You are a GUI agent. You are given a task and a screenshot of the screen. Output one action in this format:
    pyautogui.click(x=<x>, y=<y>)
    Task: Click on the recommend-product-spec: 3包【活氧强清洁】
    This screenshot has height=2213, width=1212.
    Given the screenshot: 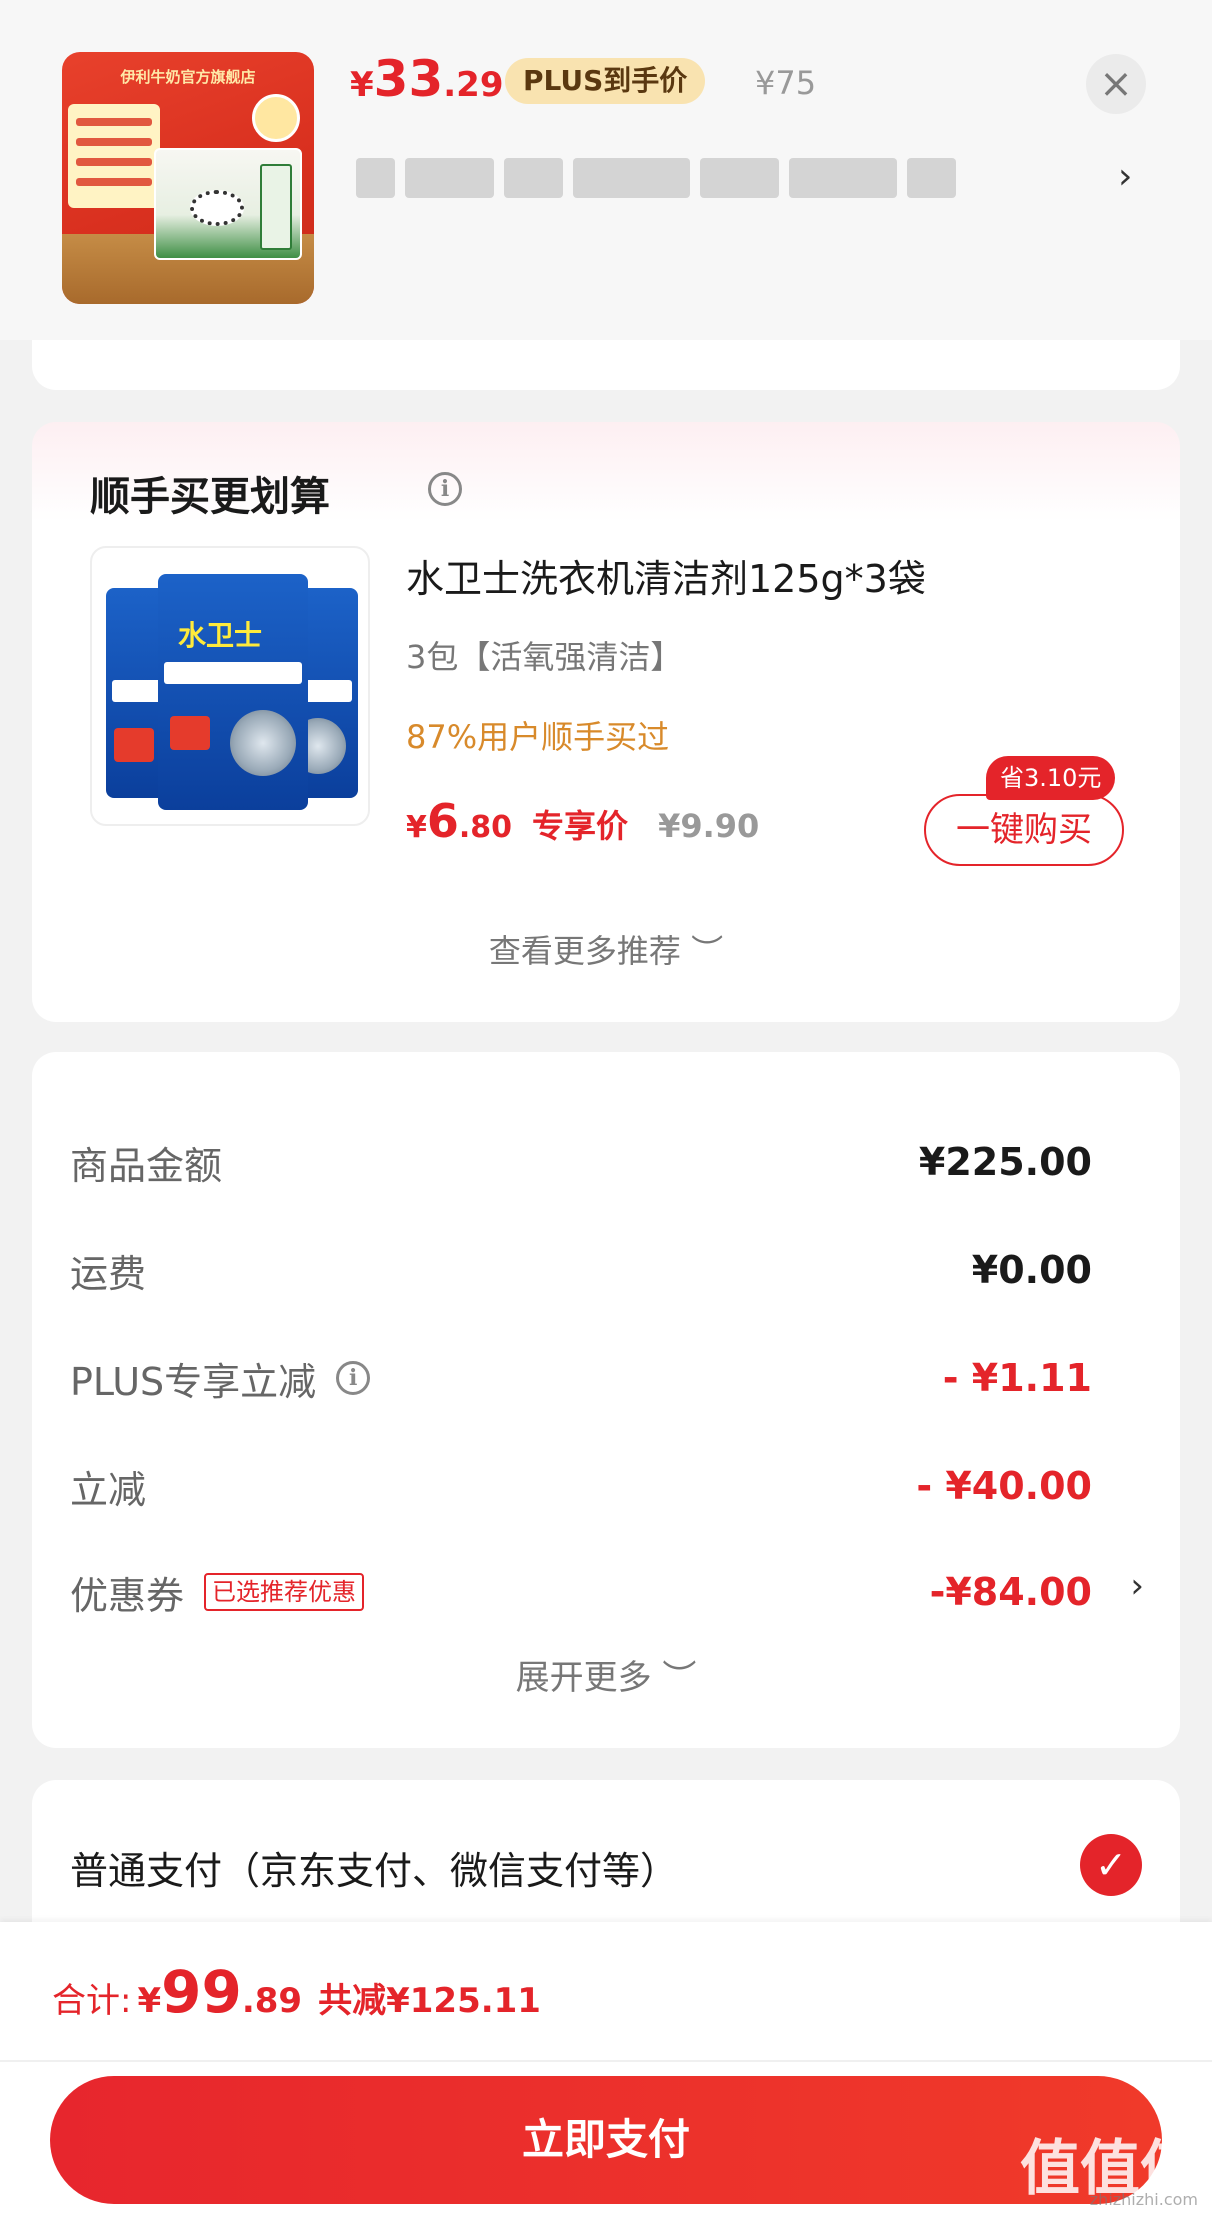 What is the action you would take?
    pyautogui.click(x=544, y=657)
    